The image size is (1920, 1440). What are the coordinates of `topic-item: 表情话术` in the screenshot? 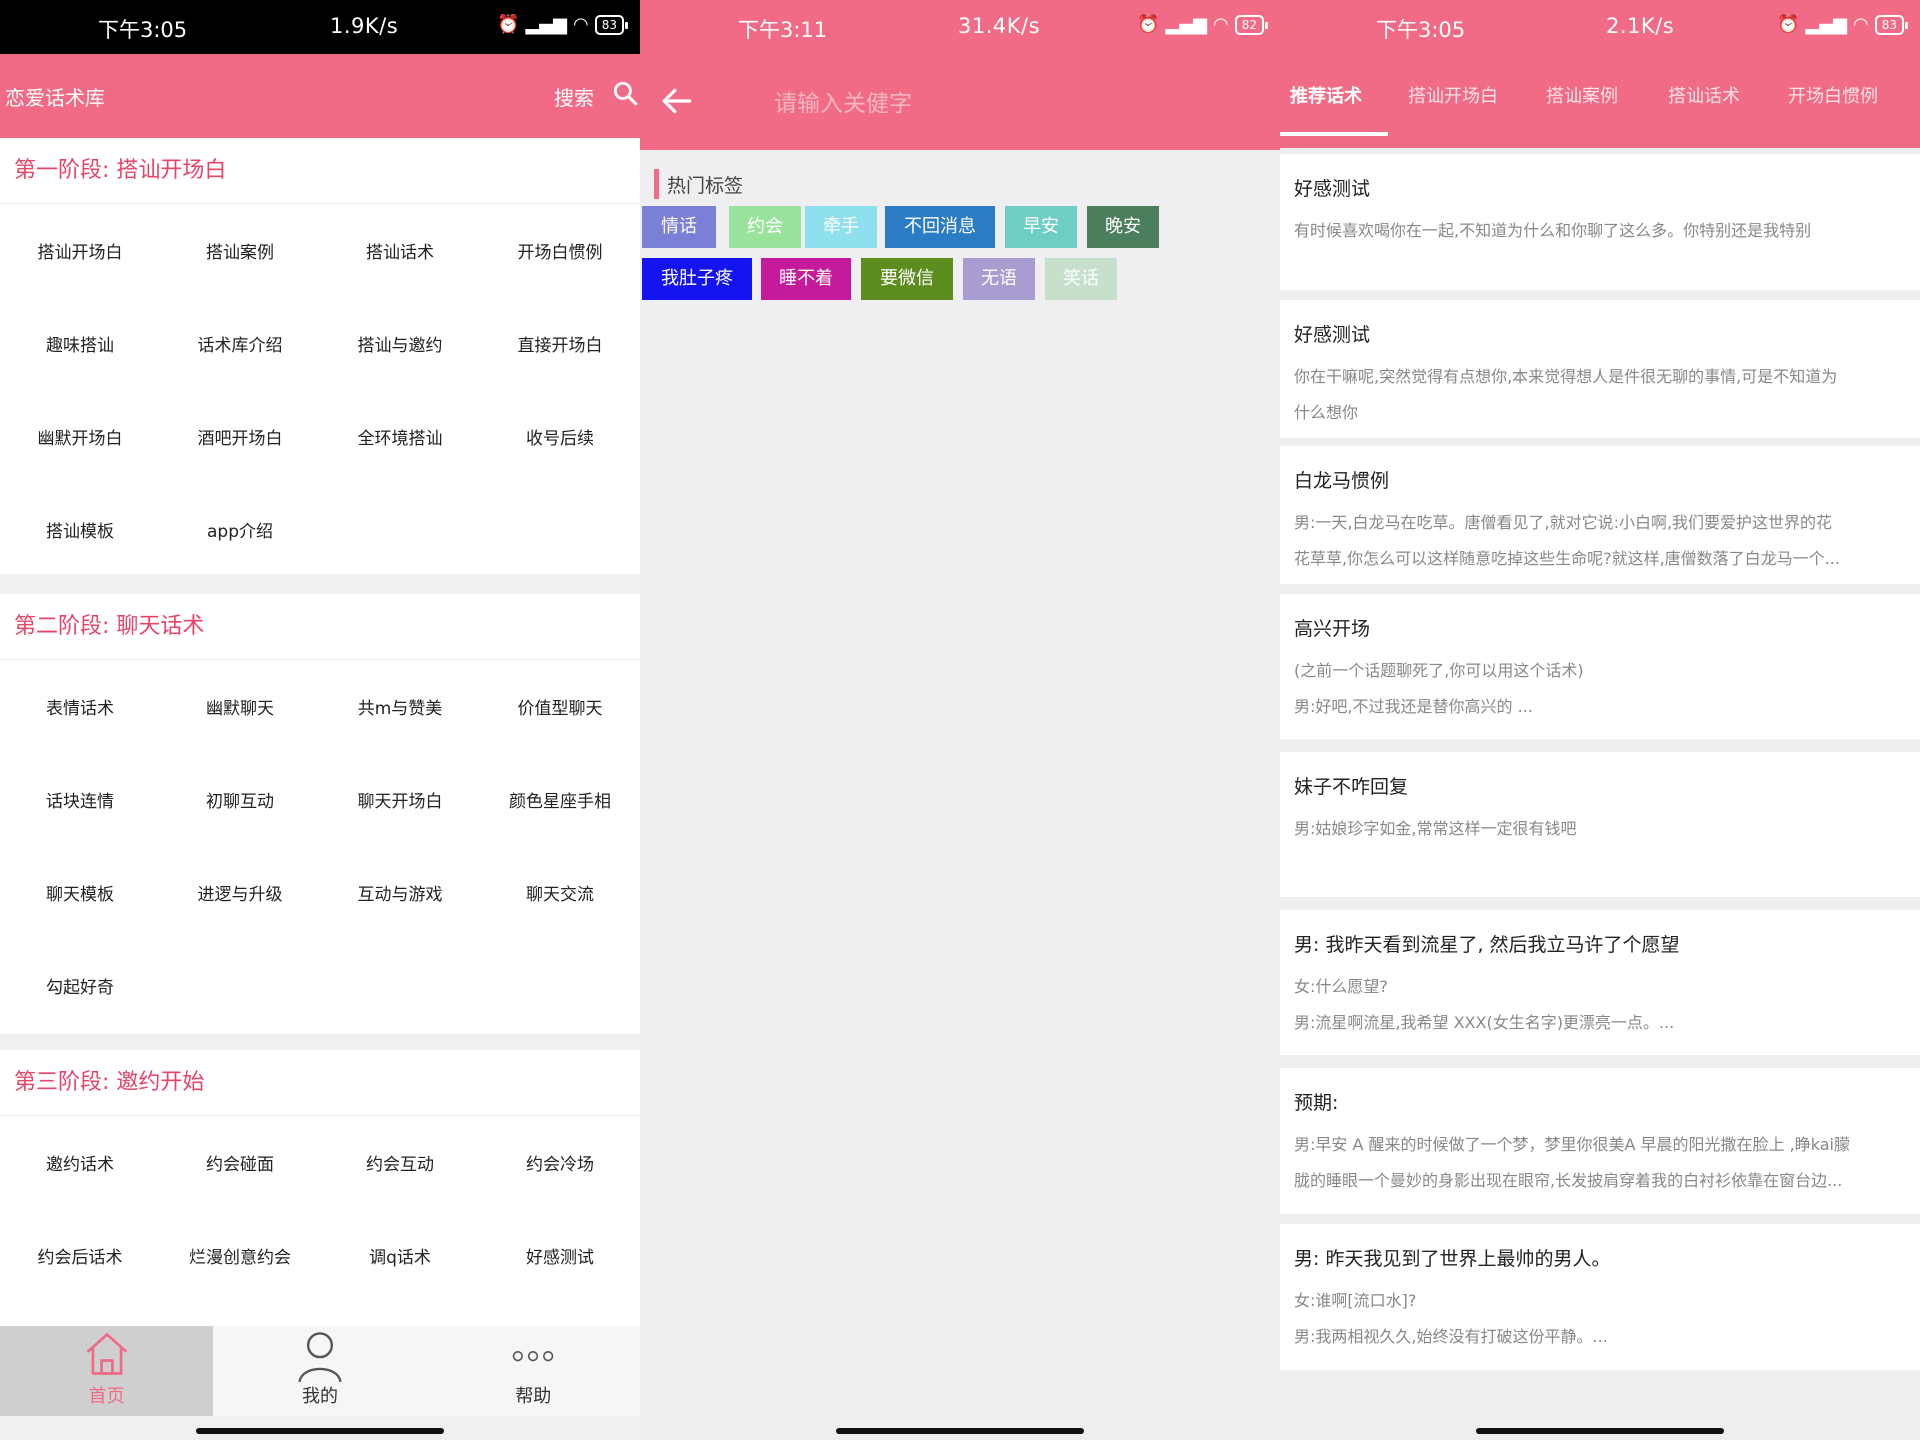 It's located at (80, 706).